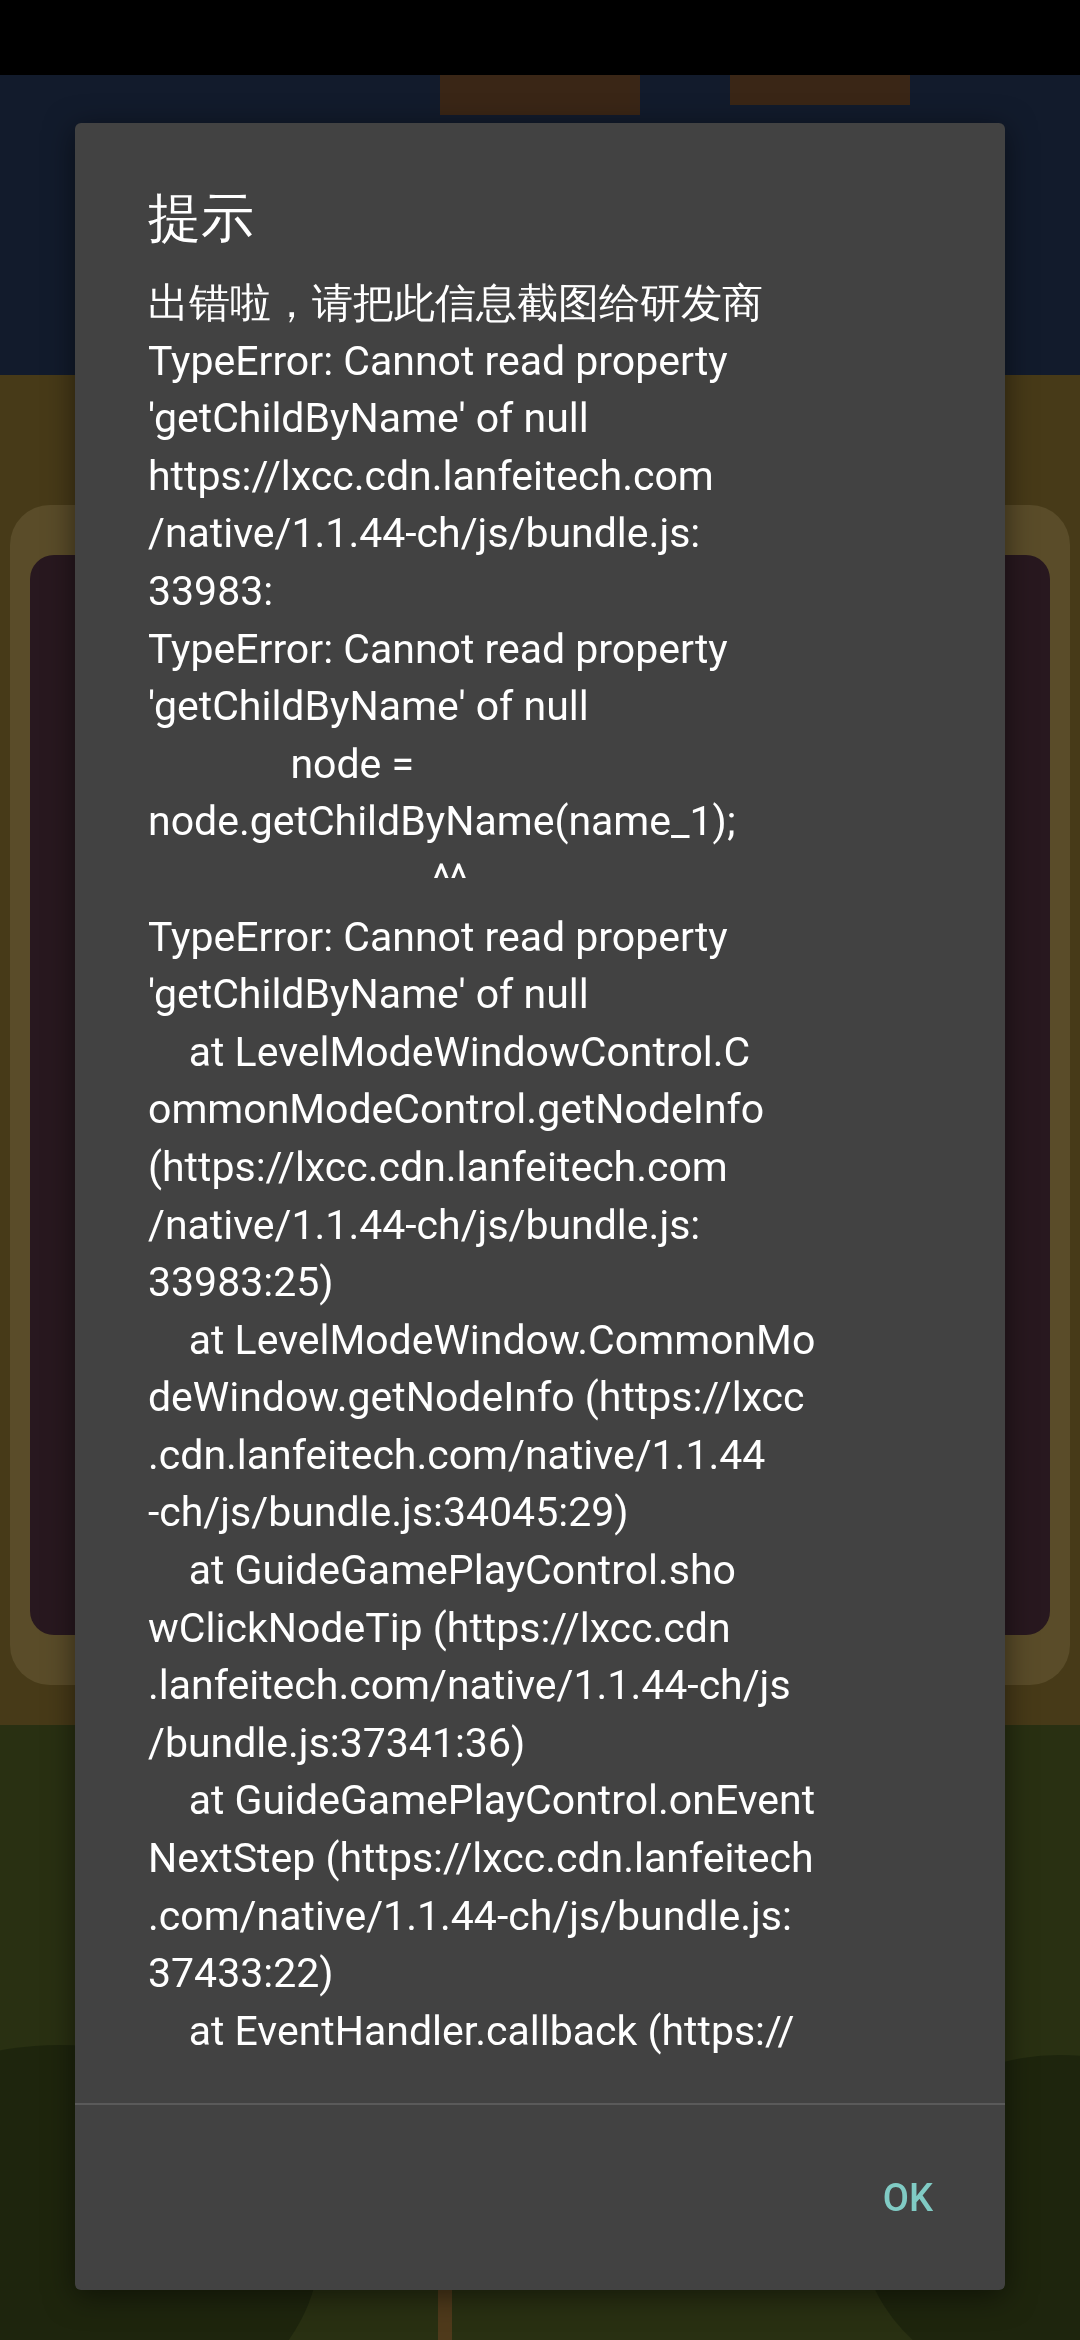 Image resolution: width=1080 pixels, height=2340 pixels. What do you see at coordinates (907, 2197) in the screenshot?
I see `ok-button: OK` at bounding box center [907, 2197].